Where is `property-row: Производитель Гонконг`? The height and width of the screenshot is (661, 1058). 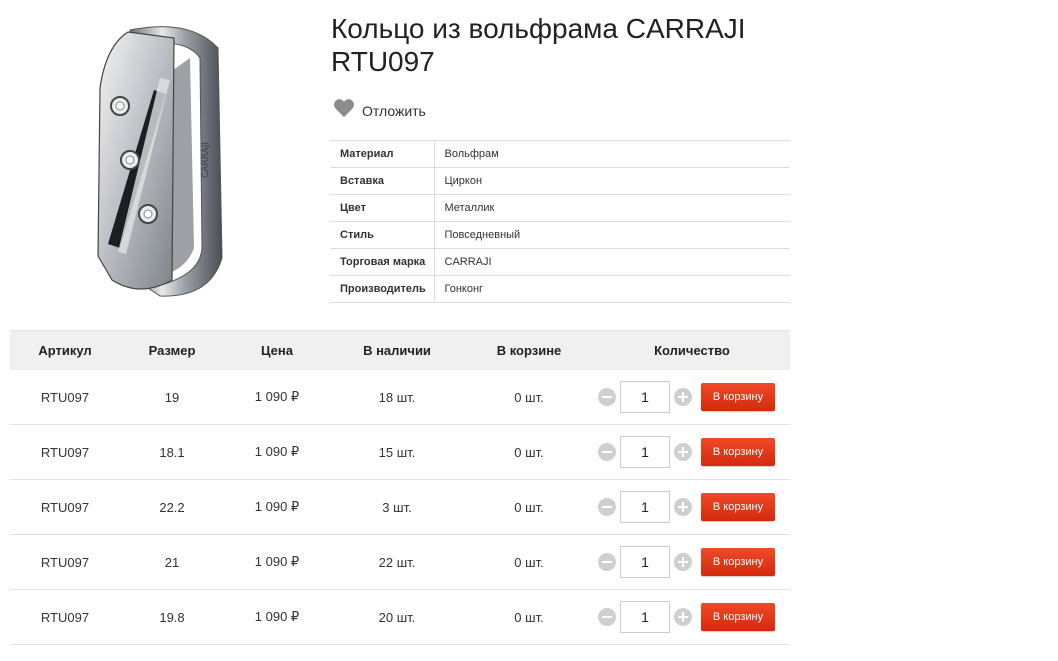 property-row: Производитель Гонконг is located at coordinates (560, 289).